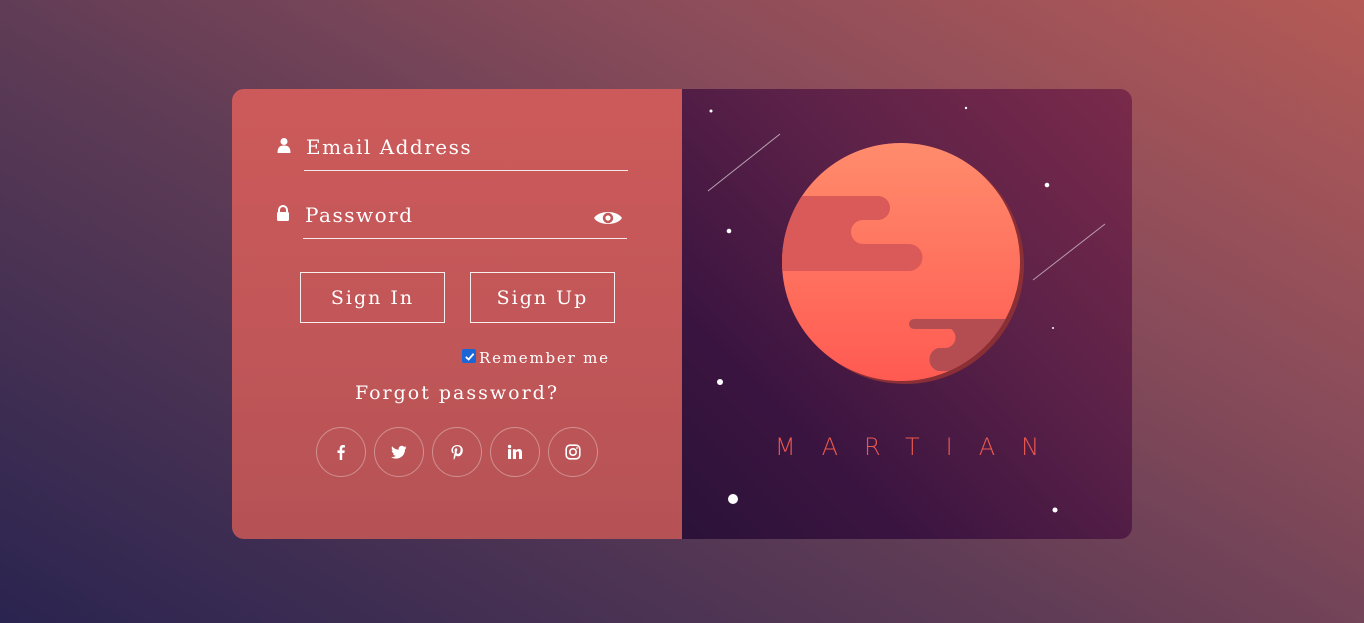  Describe the element at coordinates (283, 213) in the screenshot. I see `lock-icon` at that location.